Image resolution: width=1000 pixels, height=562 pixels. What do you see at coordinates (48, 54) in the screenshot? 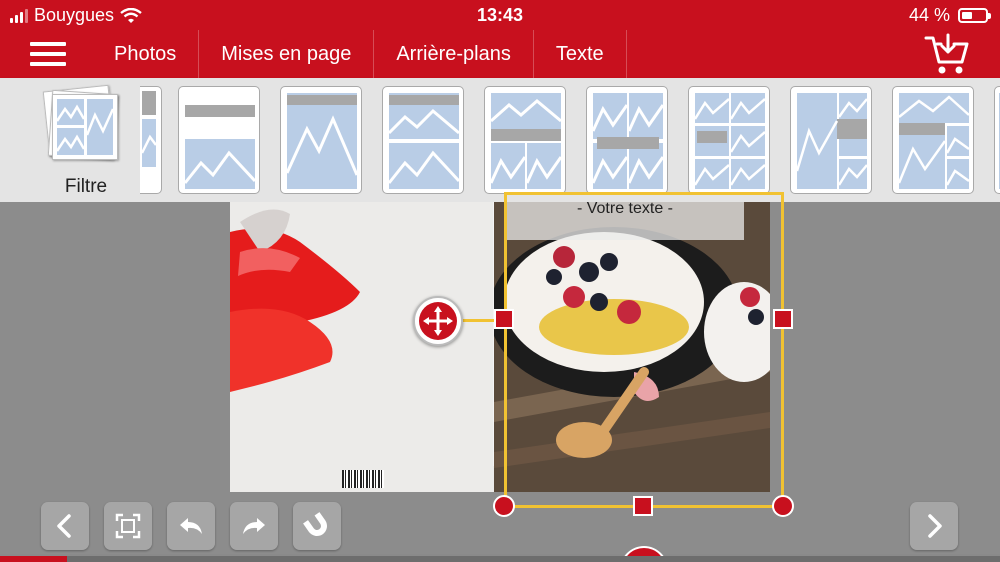
I see `hamburger-menu-icon` at bounding box center [48, 54].